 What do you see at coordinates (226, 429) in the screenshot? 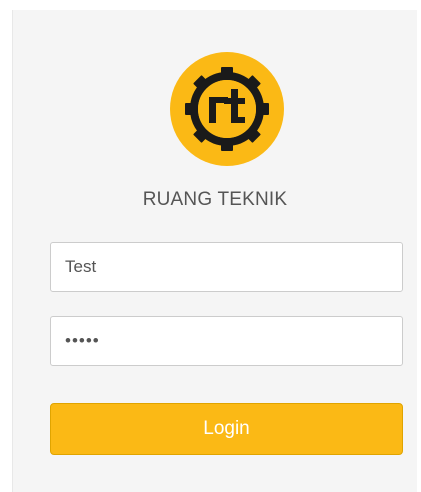
I see `login-button: Login` at bounding box center [226, 429].